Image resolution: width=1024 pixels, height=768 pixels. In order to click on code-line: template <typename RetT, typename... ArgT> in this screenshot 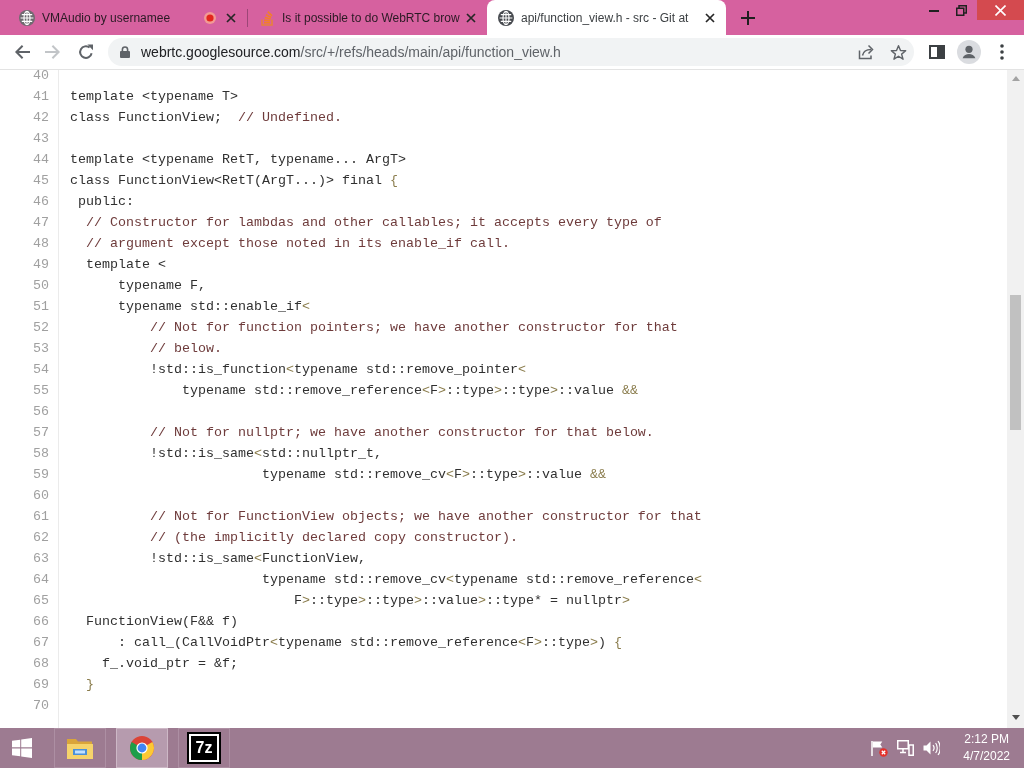, I will do `click(238, 159)`.